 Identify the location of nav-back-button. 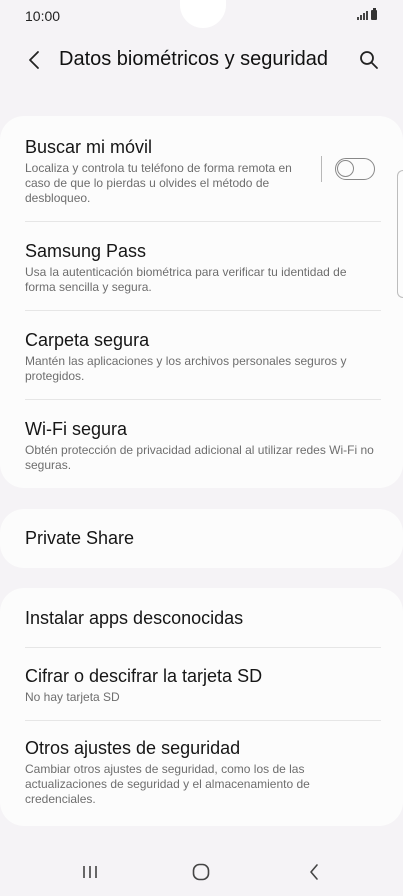
(314, 872).